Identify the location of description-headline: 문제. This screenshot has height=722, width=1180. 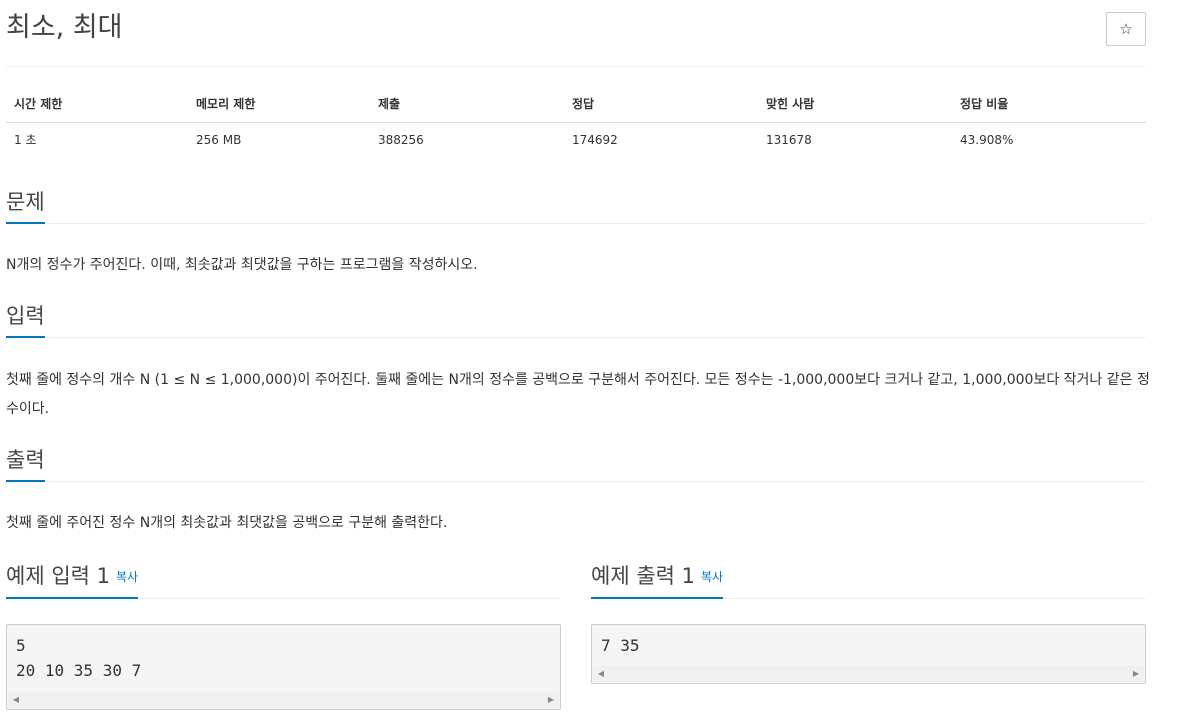
(576, 206).